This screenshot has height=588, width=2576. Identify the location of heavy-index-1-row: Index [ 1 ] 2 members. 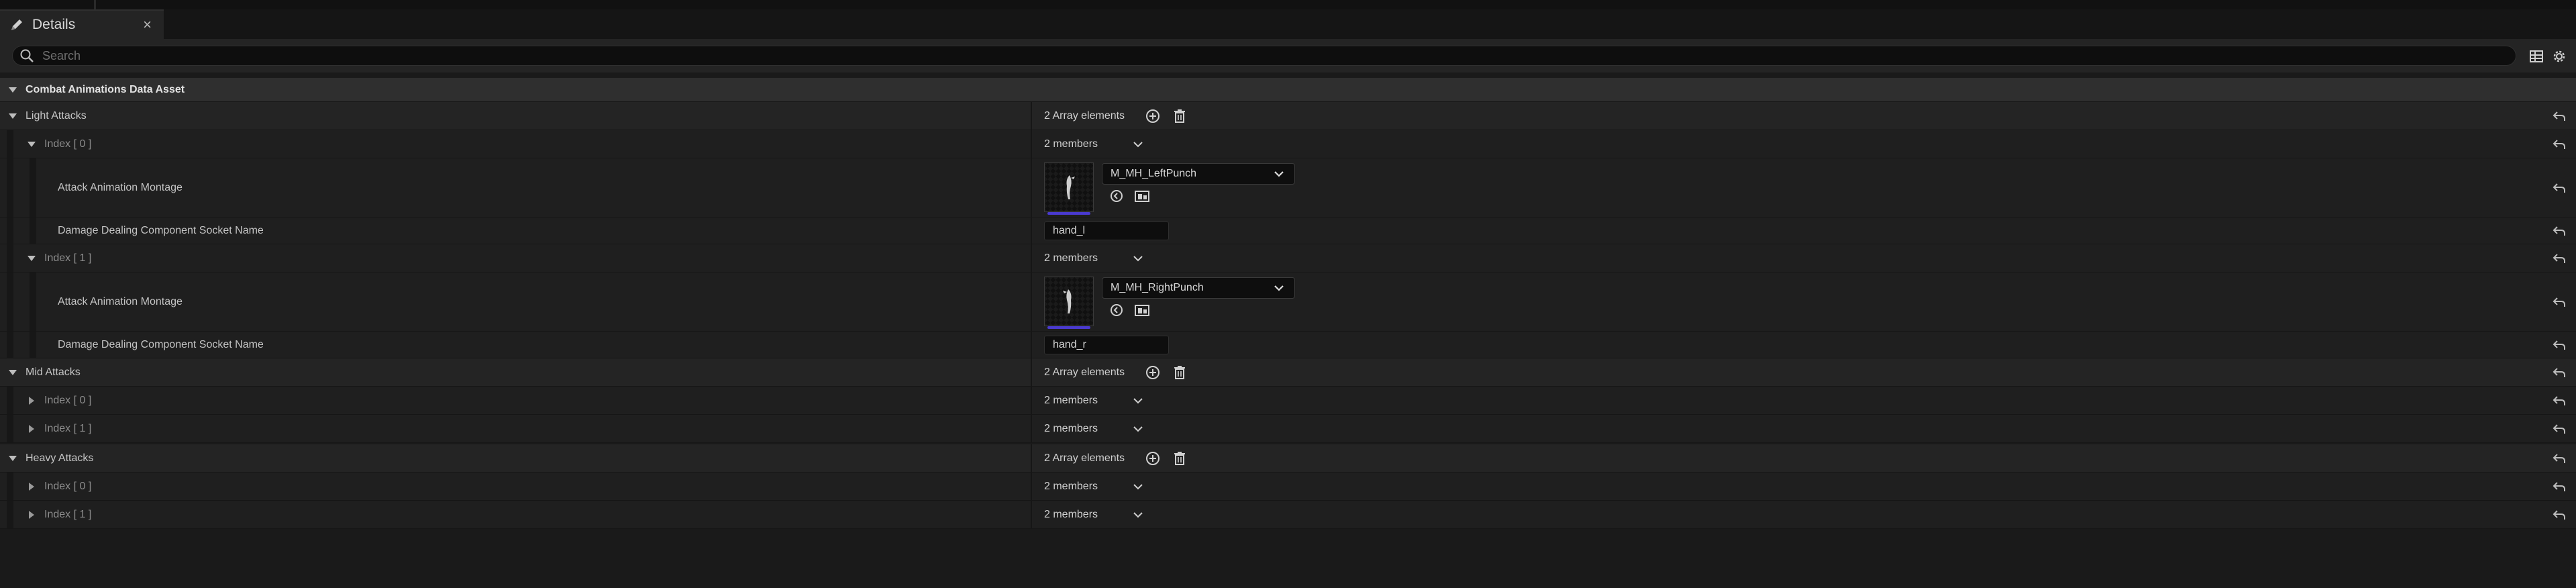
(1288, 515).